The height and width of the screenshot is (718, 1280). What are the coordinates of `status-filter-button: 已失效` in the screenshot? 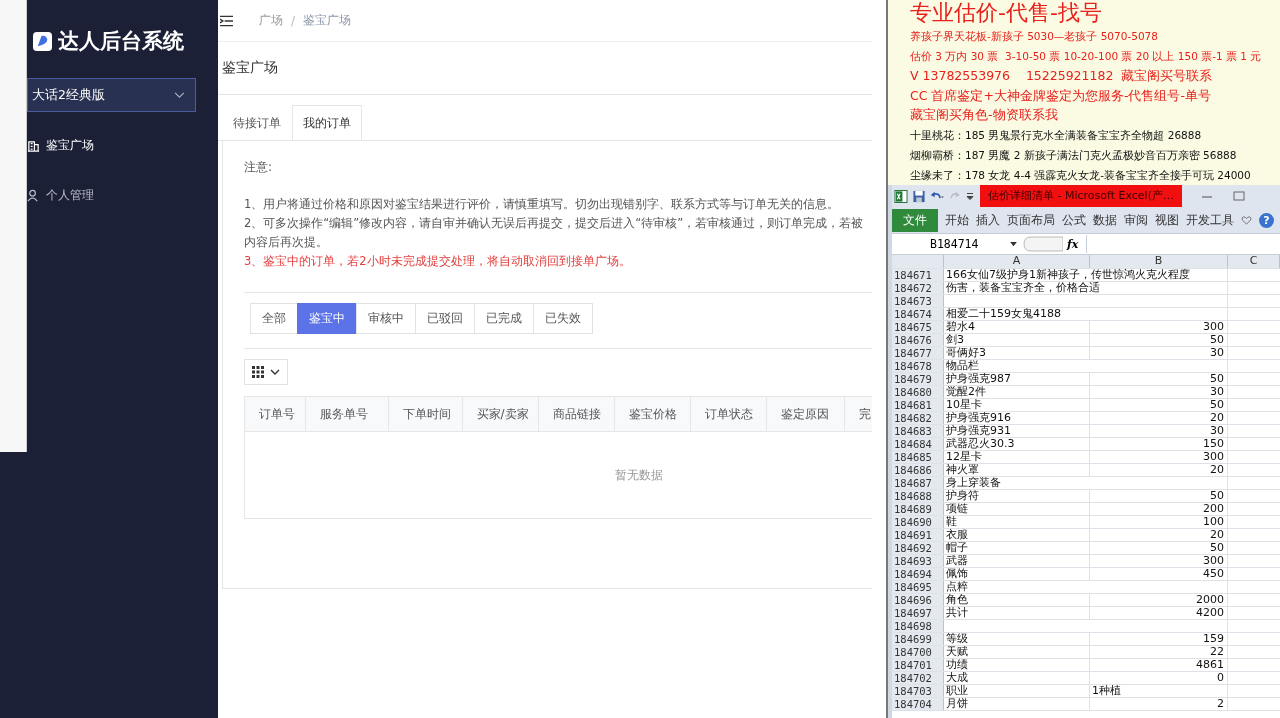 It's located at (563, 318).